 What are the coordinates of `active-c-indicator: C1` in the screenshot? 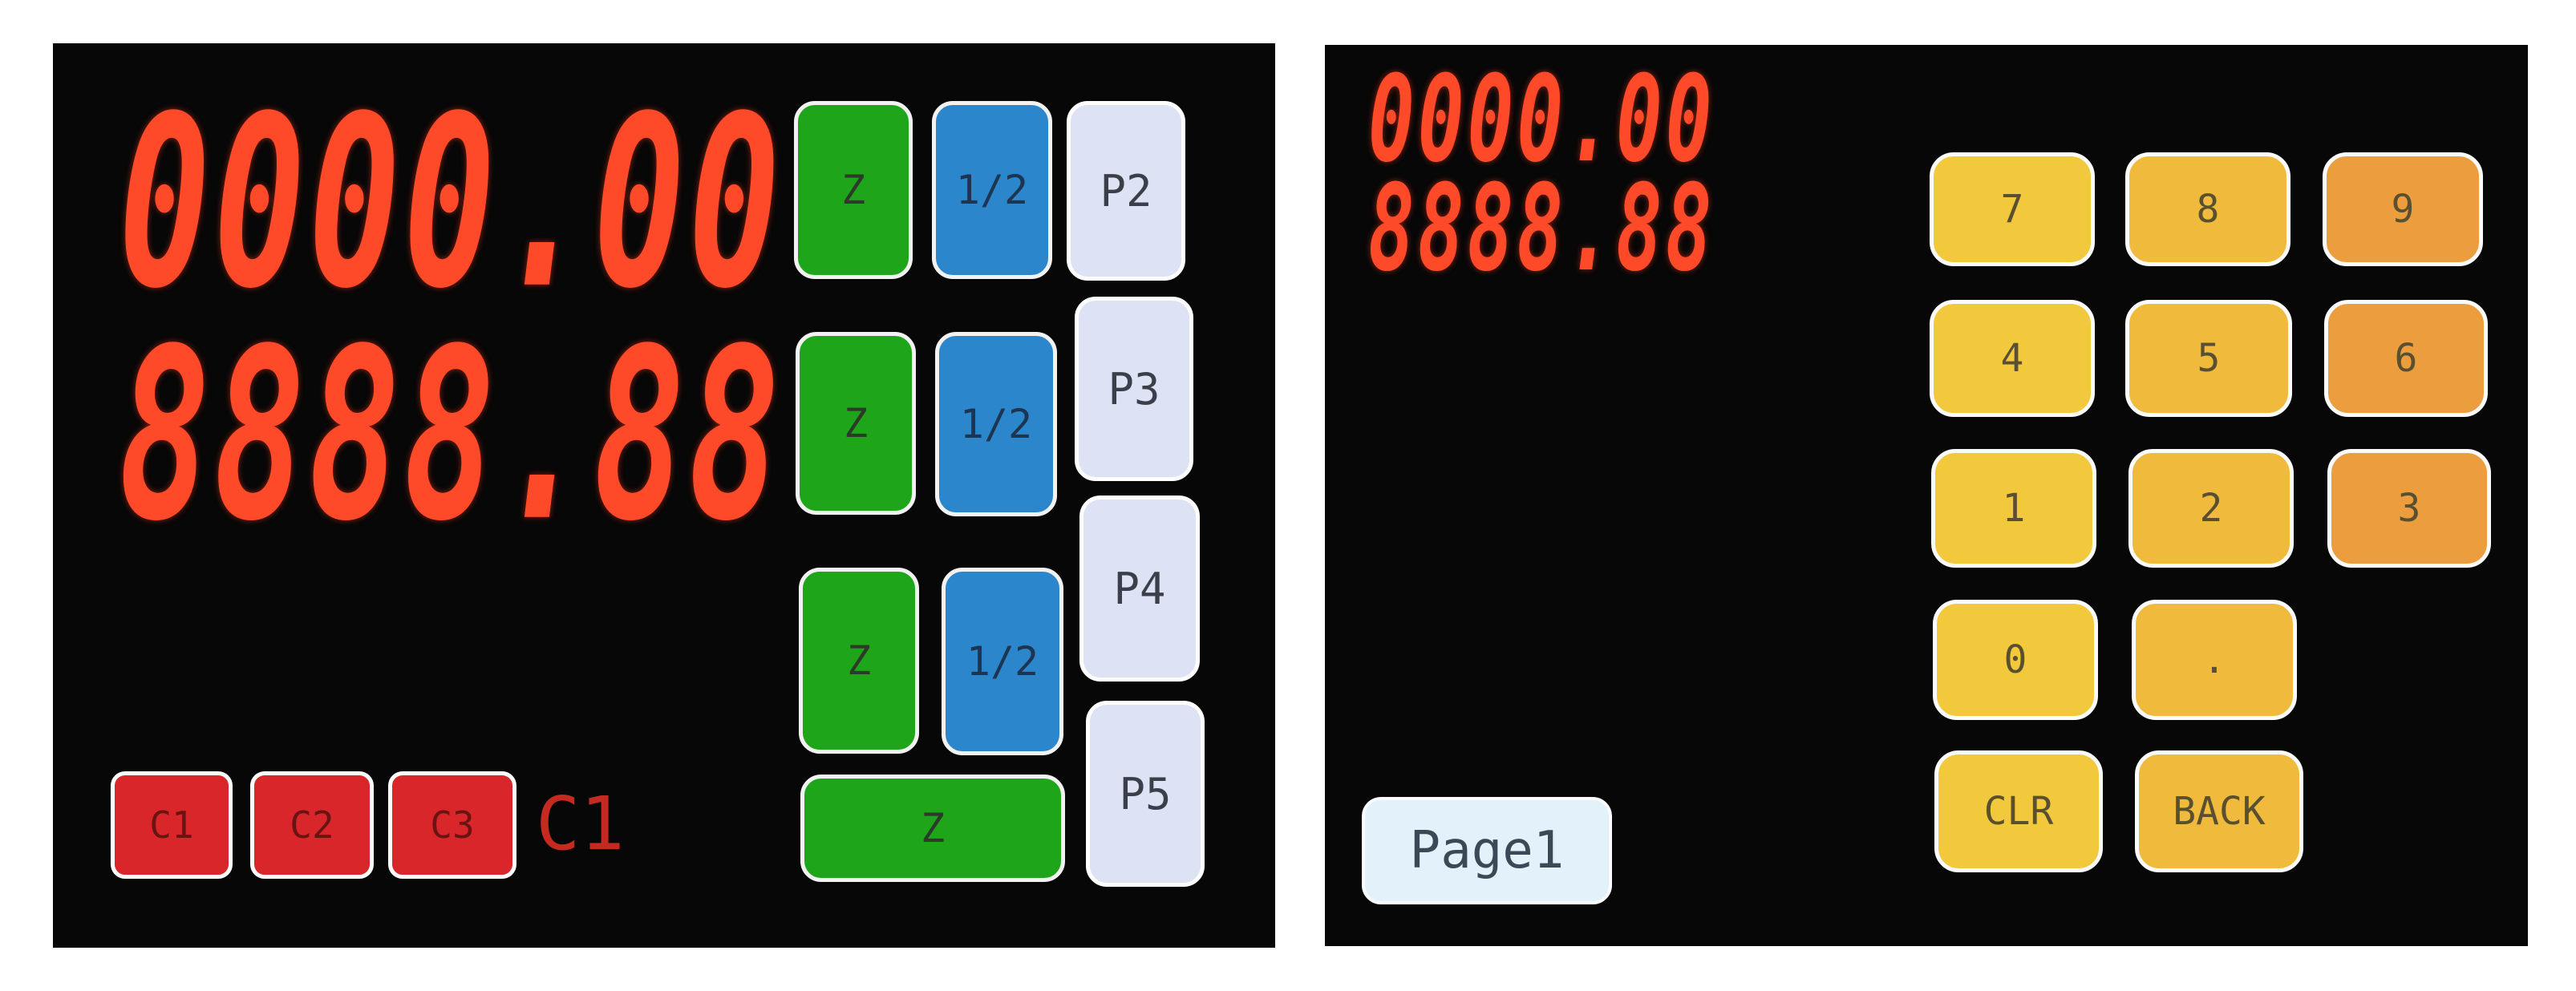 It's located at (580, 824).